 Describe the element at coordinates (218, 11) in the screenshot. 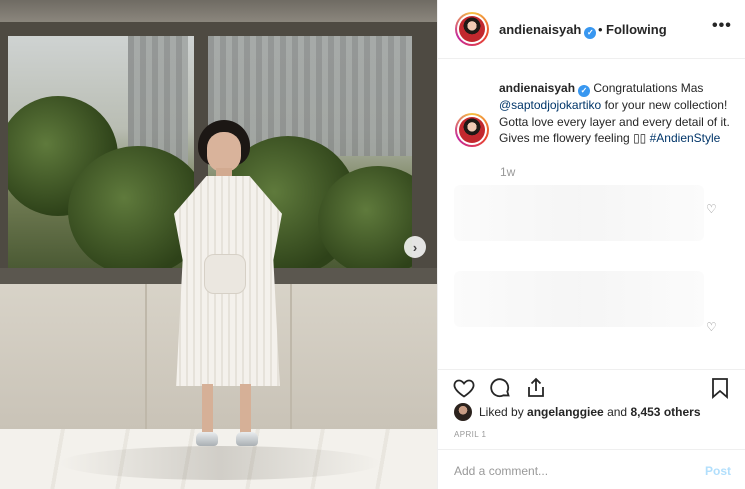

I see `photo-ceiling` at that location.